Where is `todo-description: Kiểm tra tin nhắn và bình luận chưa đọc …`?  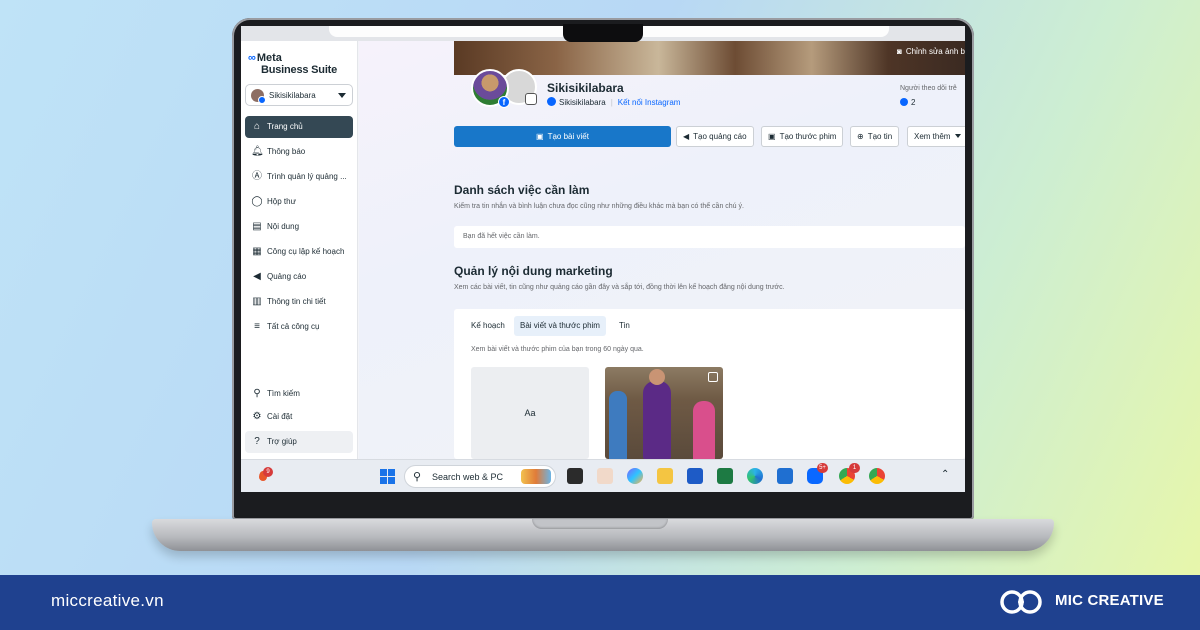
todo-description: Kiểm tra tin nhắn và bình luận chưa đọc … is located at coordinates (599, 206).